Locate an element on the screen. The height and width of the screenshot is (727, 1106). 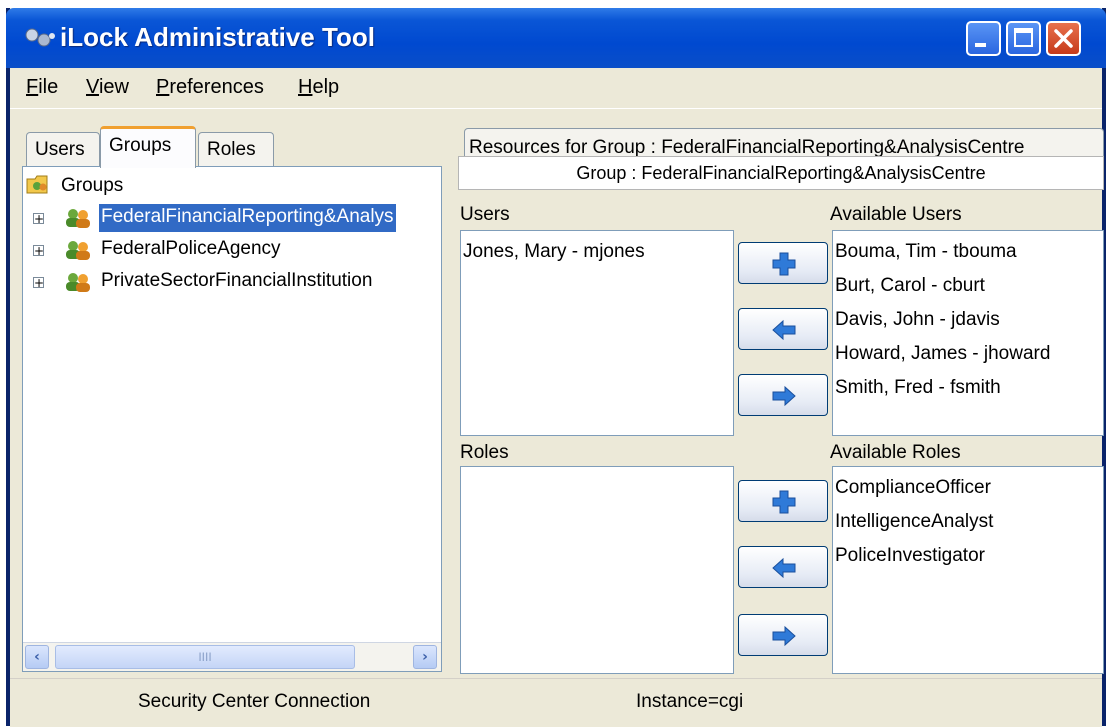
add-role-button is located at coordinates (783, 501).